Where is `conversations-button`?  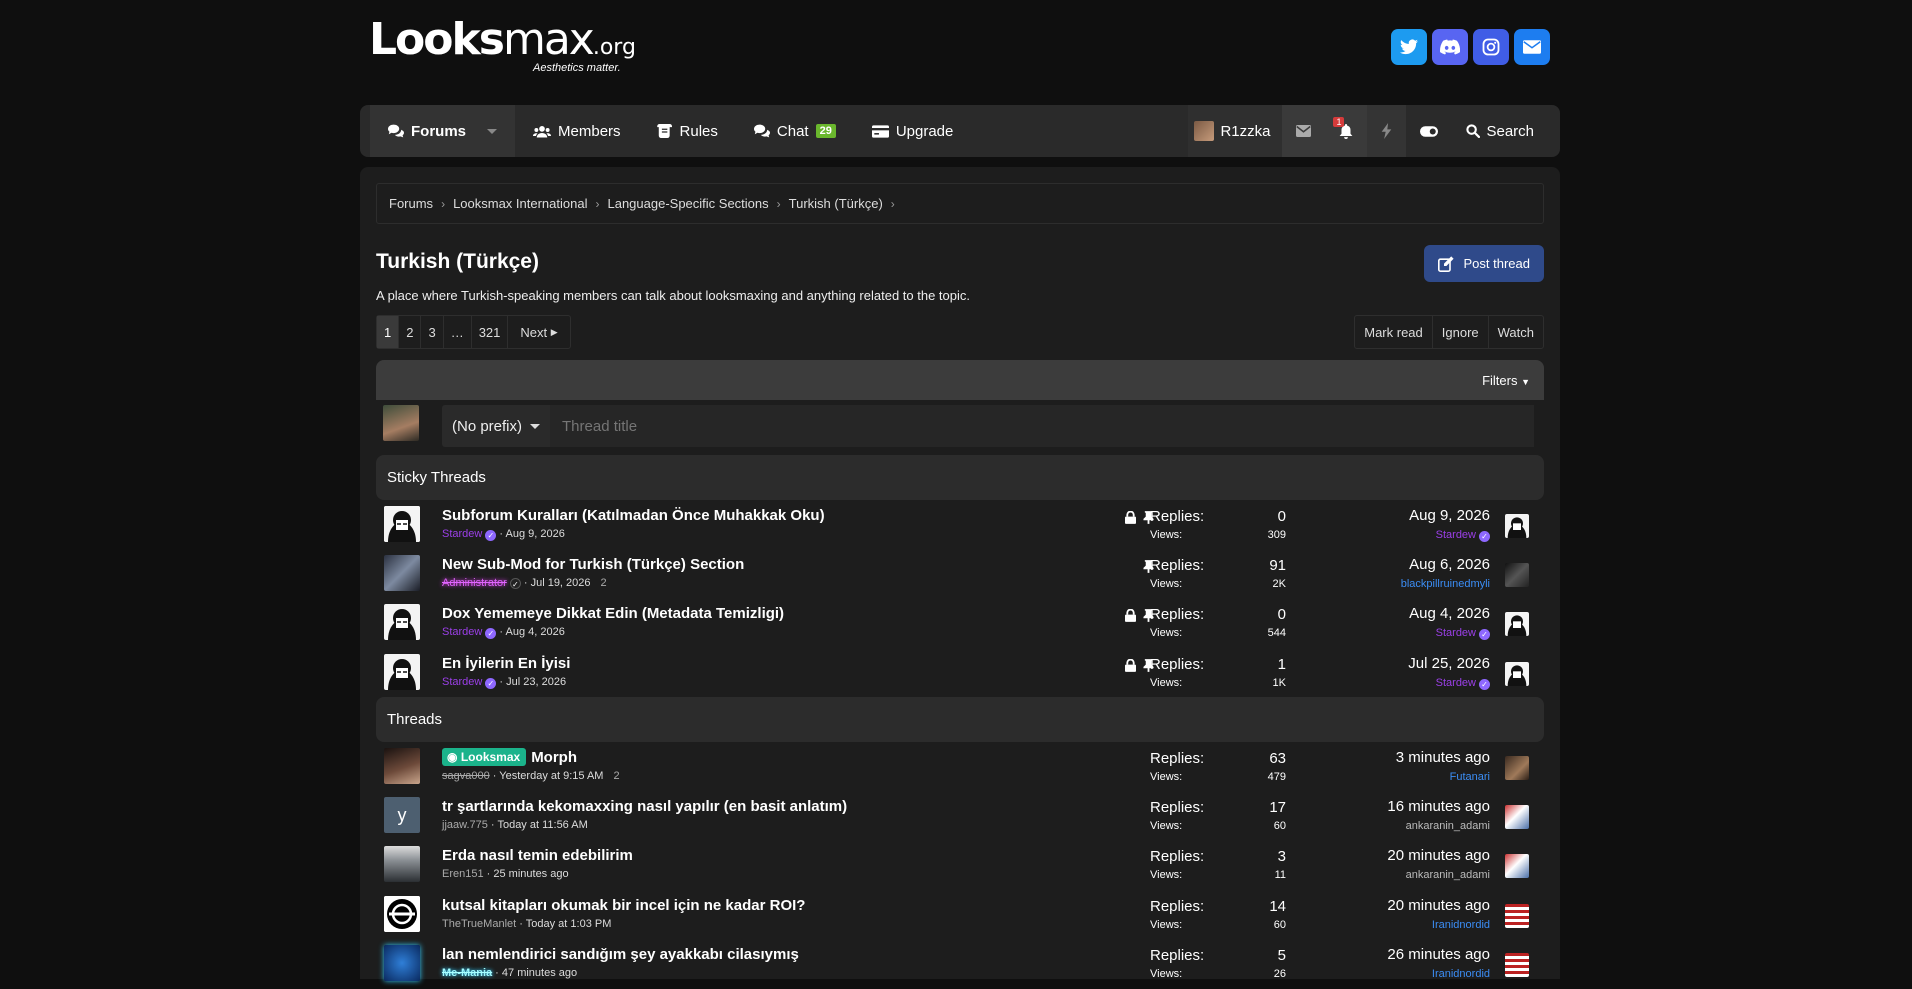 conversations-button is located at coordinates (1304, 131).